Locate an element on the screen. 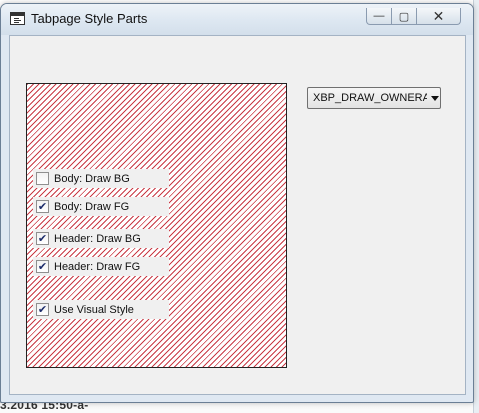 The width and height of the screenshot is (479, 413). checkbox-box is located at coordinates (42, 178).